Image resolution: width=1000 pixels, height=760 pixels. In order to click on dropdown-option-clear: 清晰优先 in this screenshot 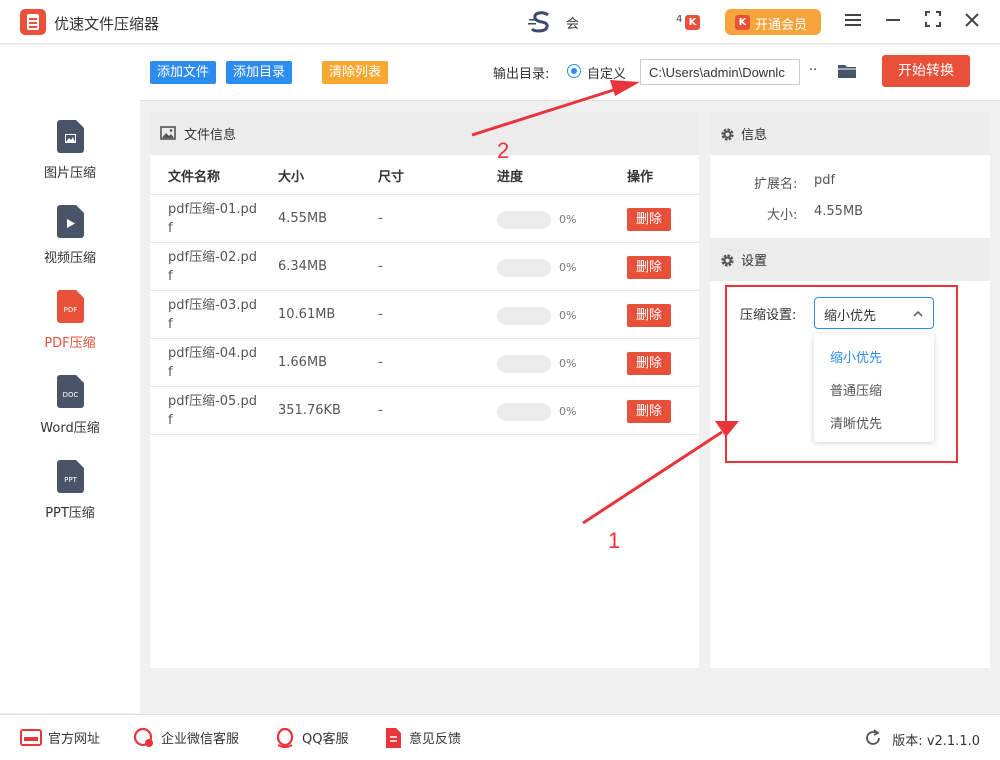, I will do `click(856, 422)`.